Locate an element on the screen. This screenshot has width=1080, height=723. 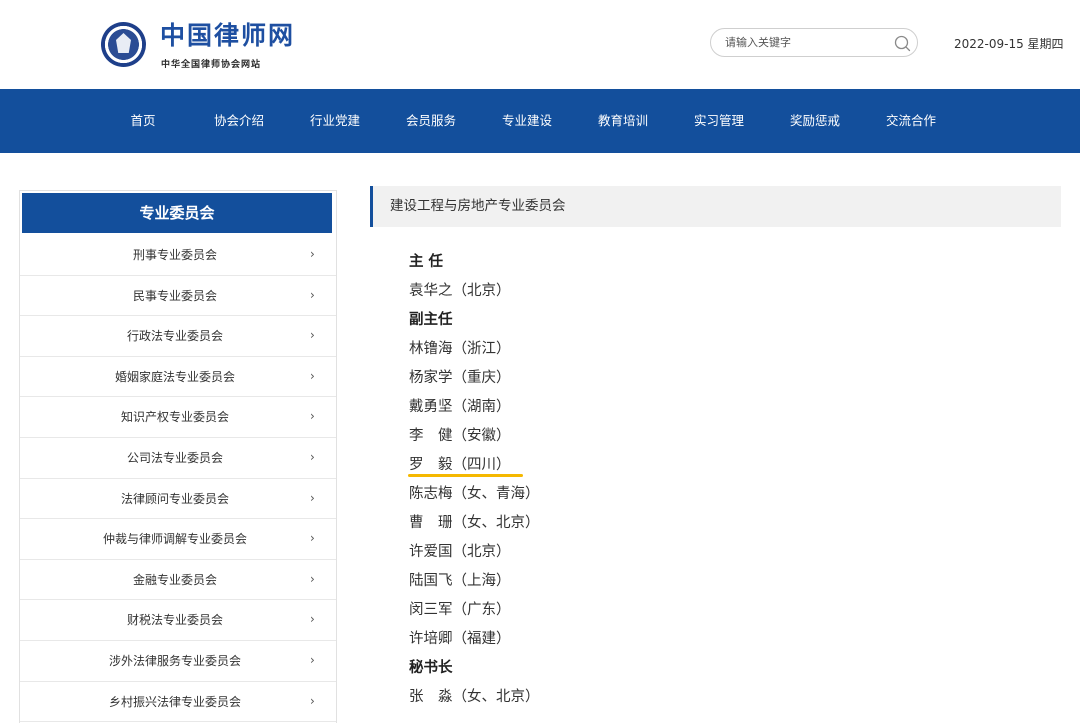
roster-member: 闵三军（广东） is located at coordinates (460, 610).